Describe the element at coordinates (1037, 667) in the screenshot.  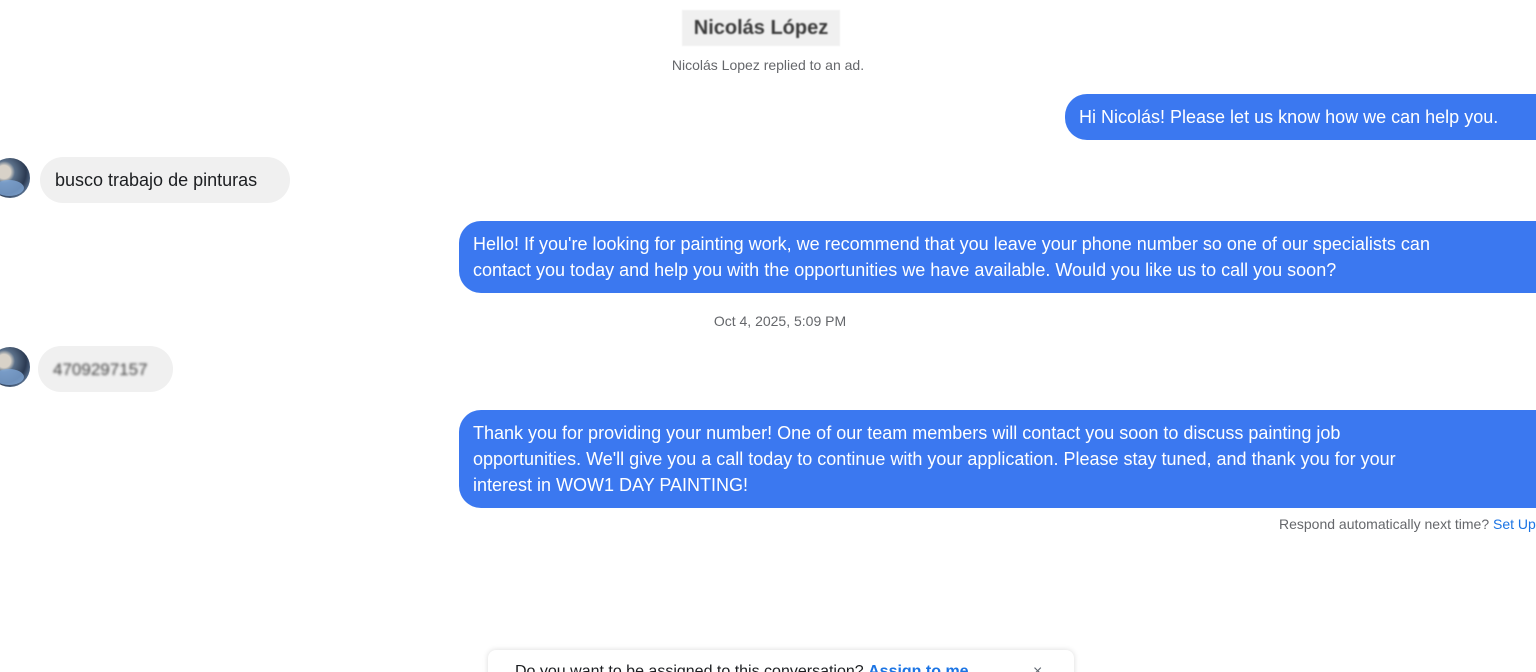
I see `close-icon: ×` at that location.